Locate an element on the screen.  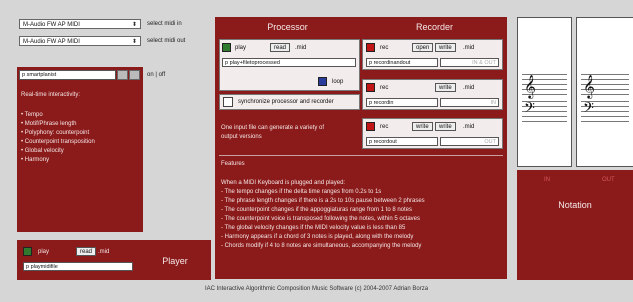
player-read-button: read is located at coordinates (86, 251).